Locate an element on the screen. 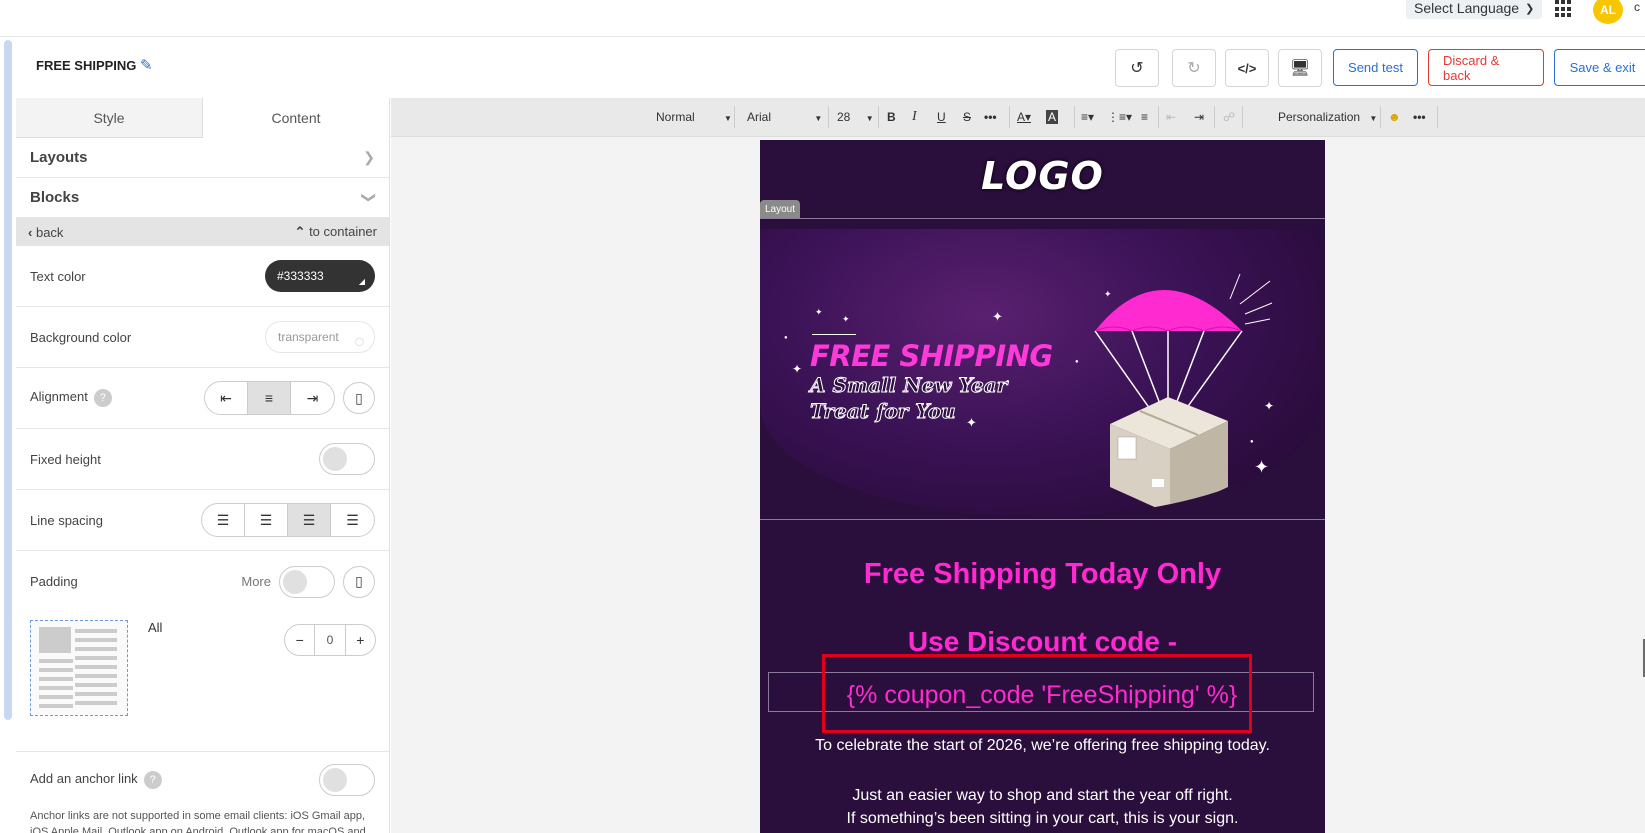  text-color-label: Text color is located at coordinates (58, 276).